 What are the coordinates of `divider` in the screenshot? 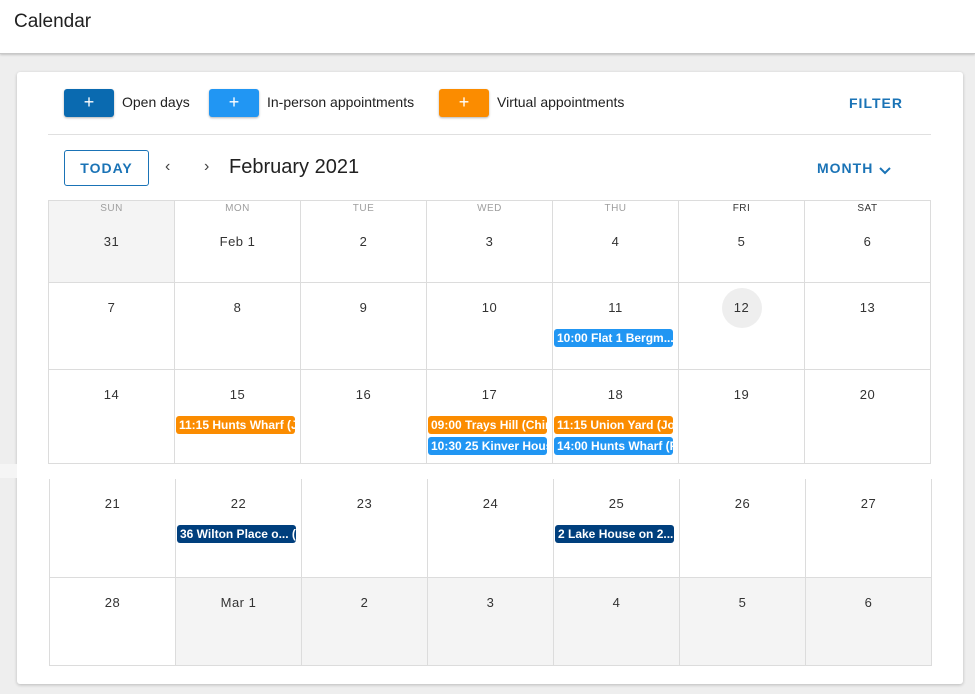 It's located at (489, 134).